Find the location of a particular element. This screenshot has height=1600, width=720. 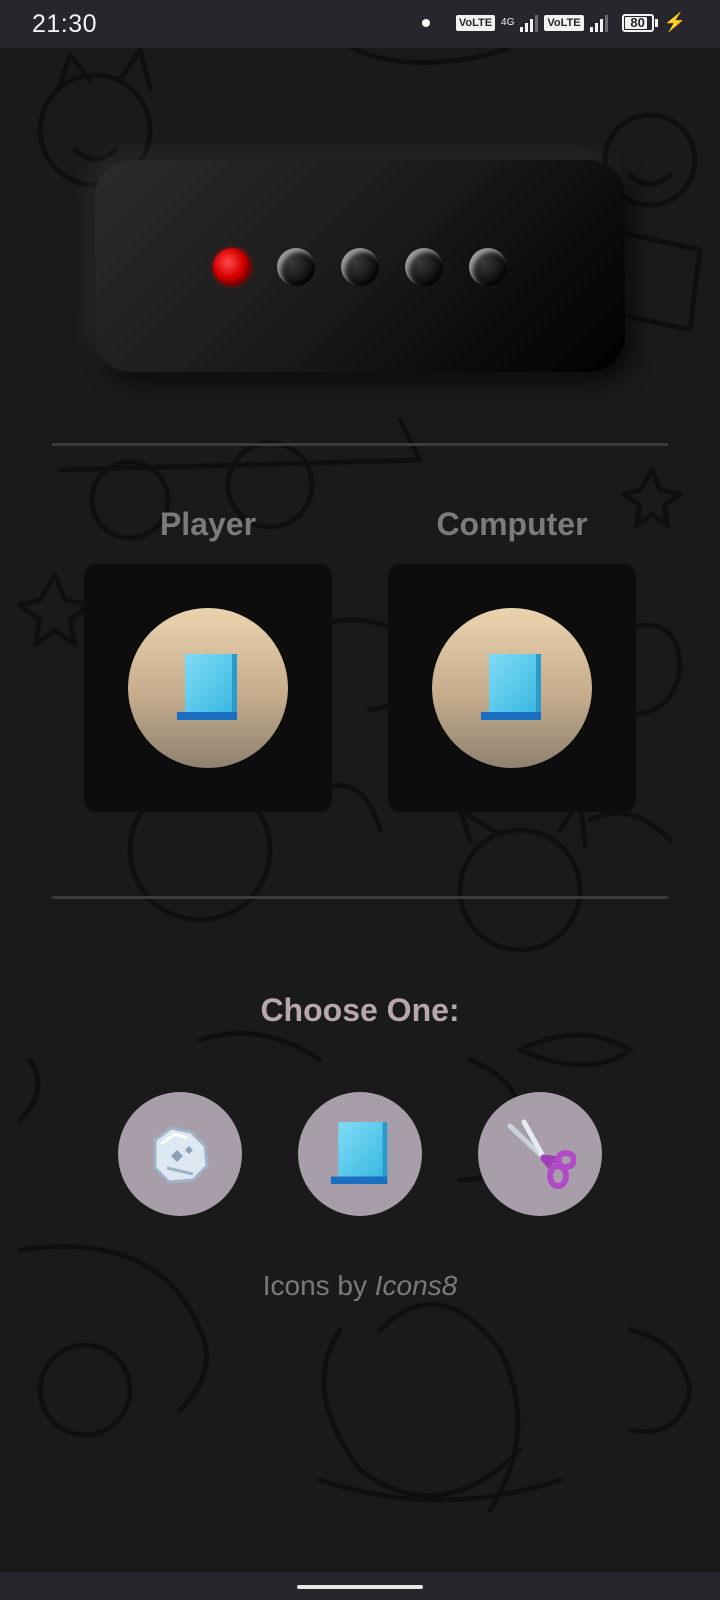

volte-badge-1: VoLTE is located at coordinates (475, 22).